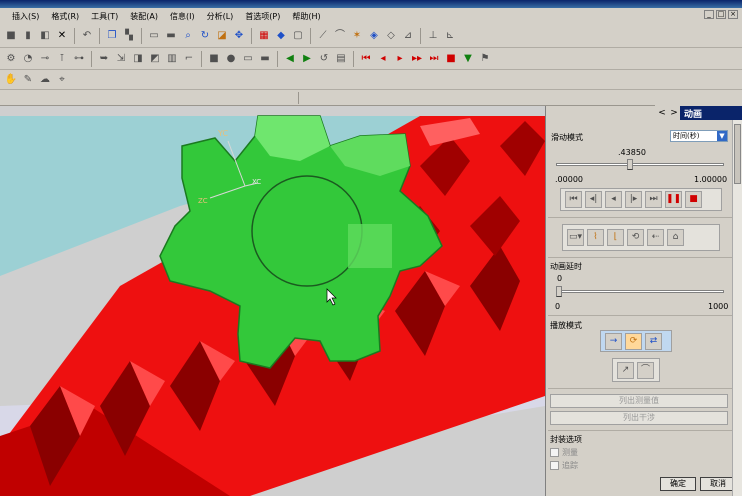  I want to click on menu-insert: 插入(S), so click(25, 16).